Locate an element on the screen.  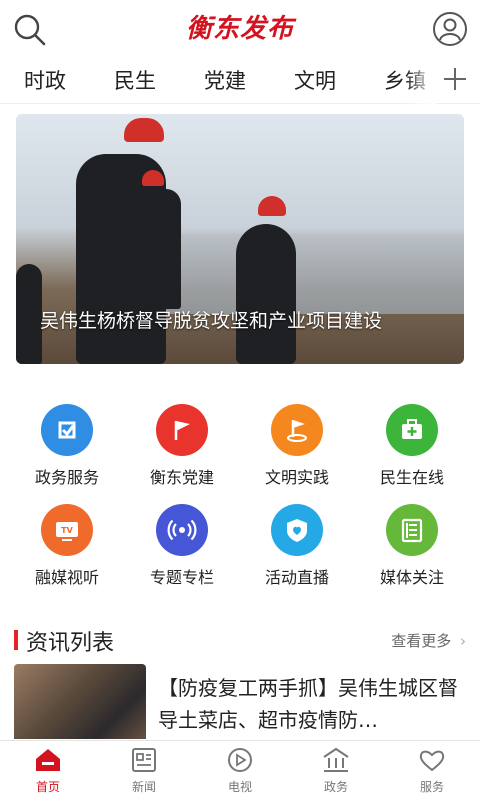
tab-shizheng: 时政 is located at coordinates (45, 80).